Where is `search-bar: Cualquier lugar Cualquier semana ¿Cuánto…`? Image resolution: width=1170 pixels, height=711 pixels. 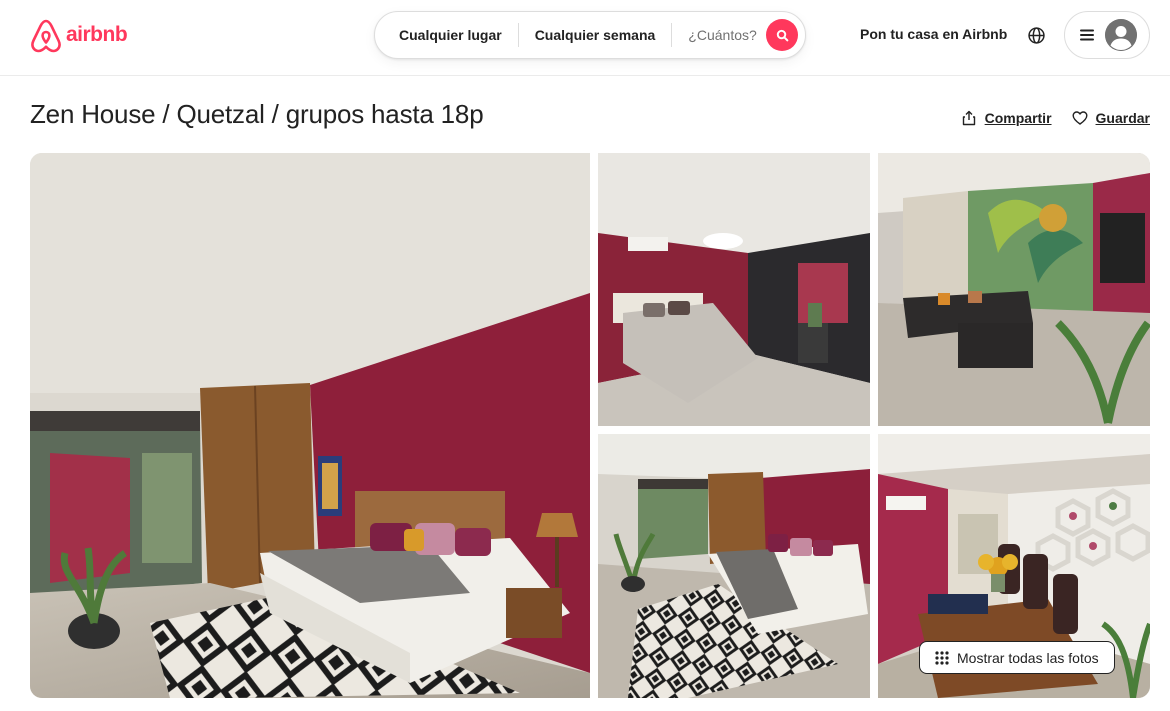 search-bar: Cualquier lugar Cualquier semana ¿Cuánto… is located at coordinates (590, 35).